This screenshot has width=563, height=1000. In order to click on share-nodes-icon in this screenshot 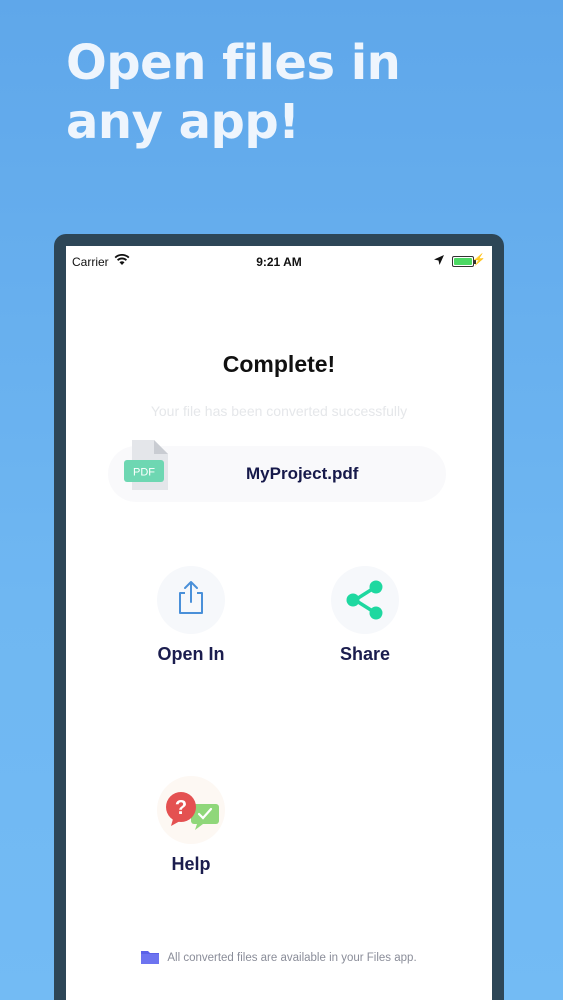, I will do `click(364, 600)`.